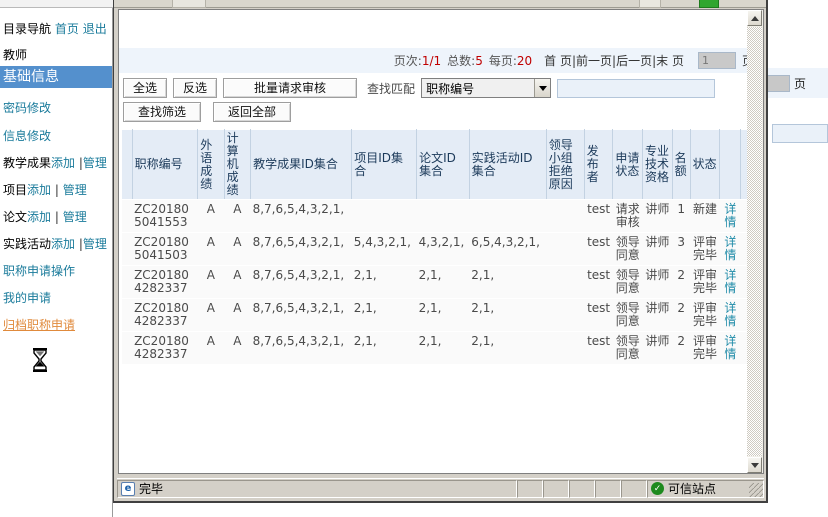 The width and height of the screenshot is (828, 517). I want to click on return-all-button: 返回全部, so click(252, 112).